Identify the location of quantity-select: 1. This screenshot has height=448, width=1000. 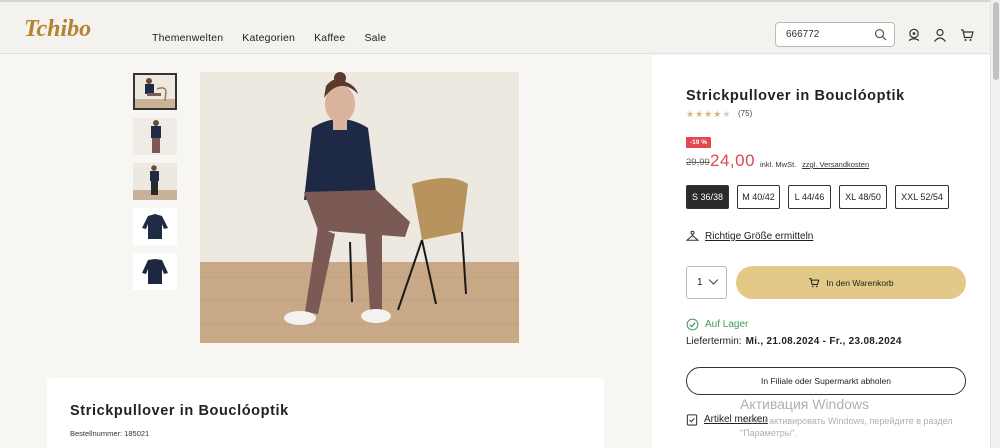
(706, 282).